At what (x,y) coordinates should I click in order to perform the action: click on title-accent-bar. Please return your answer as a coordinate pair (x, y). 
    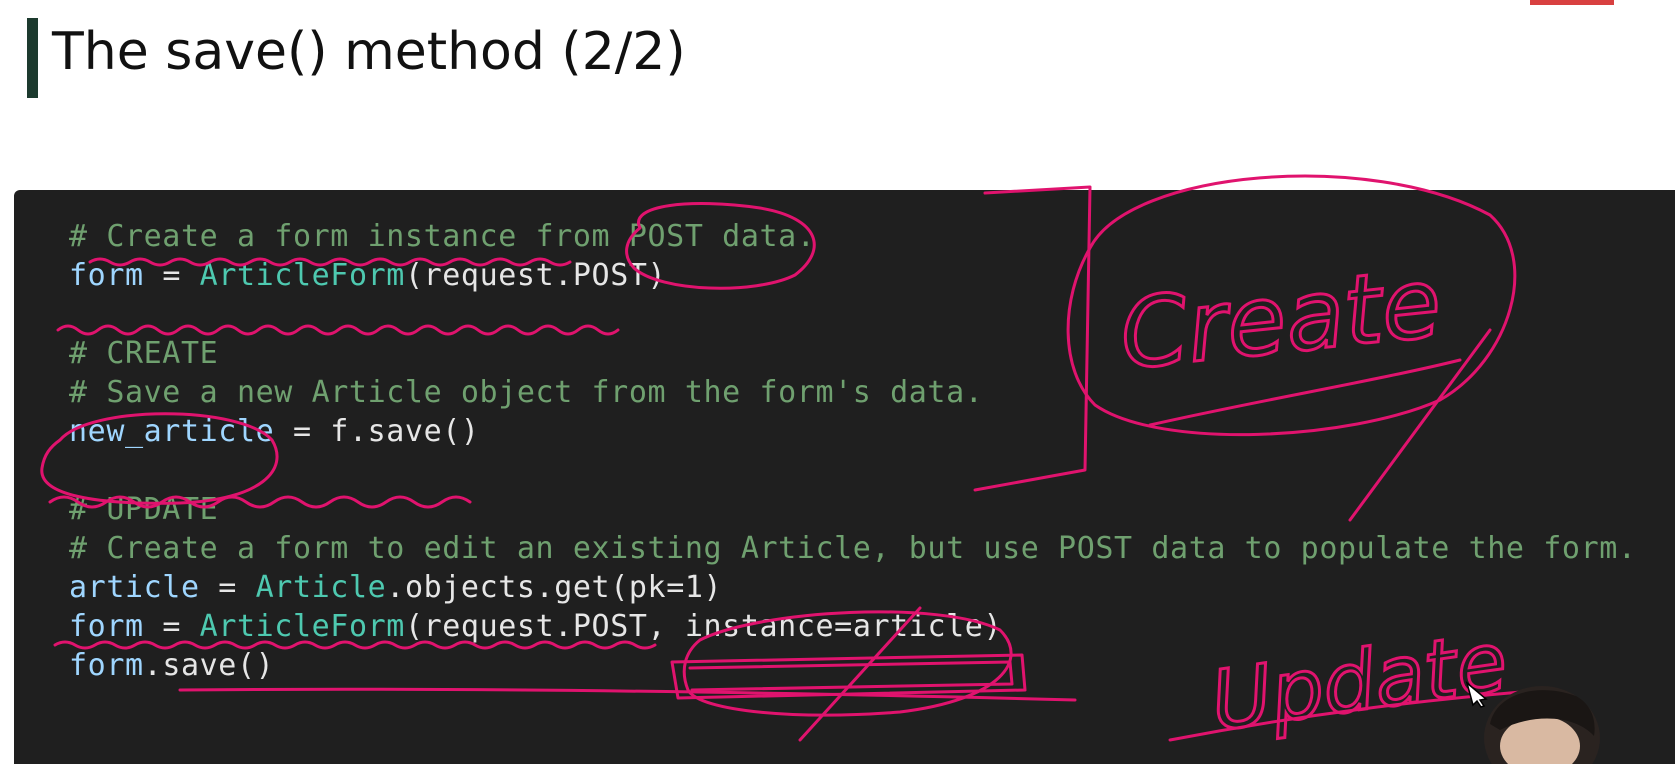
    Looking at the image, I should click on (32, 58).